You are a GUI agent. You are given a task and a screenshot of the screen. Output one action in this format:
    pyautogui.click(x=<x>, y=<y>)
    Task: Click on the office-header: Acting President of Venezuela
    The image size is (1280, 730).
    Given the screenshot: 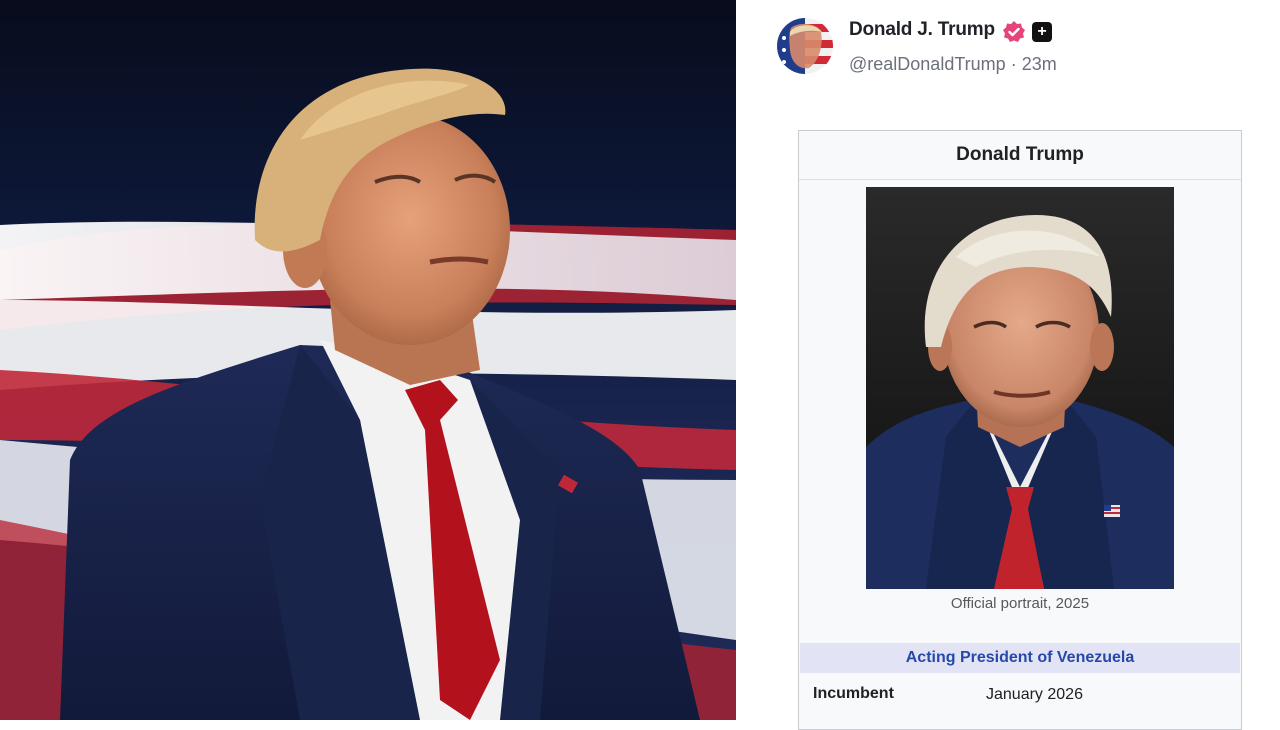 What is the action you would take?
    pyautogui.click(x=1020, y=658)
    